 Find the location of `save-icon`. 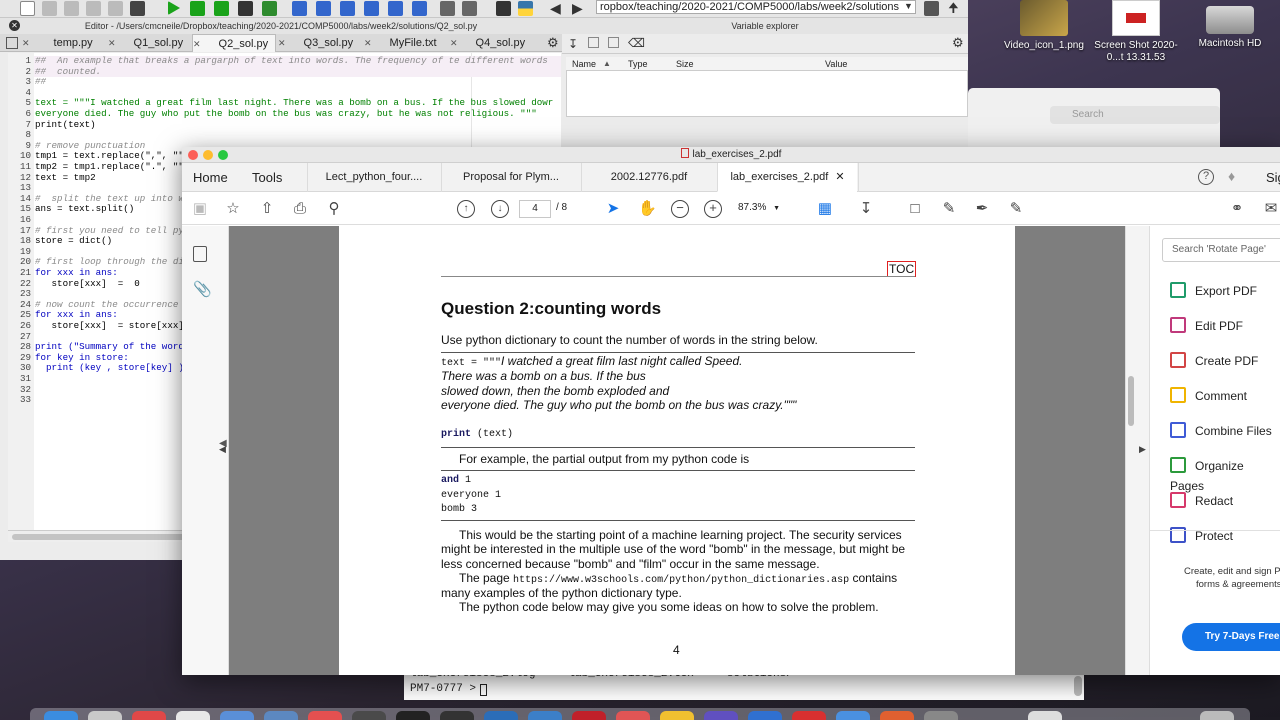

save-icon is located at coordinates (71, 8).